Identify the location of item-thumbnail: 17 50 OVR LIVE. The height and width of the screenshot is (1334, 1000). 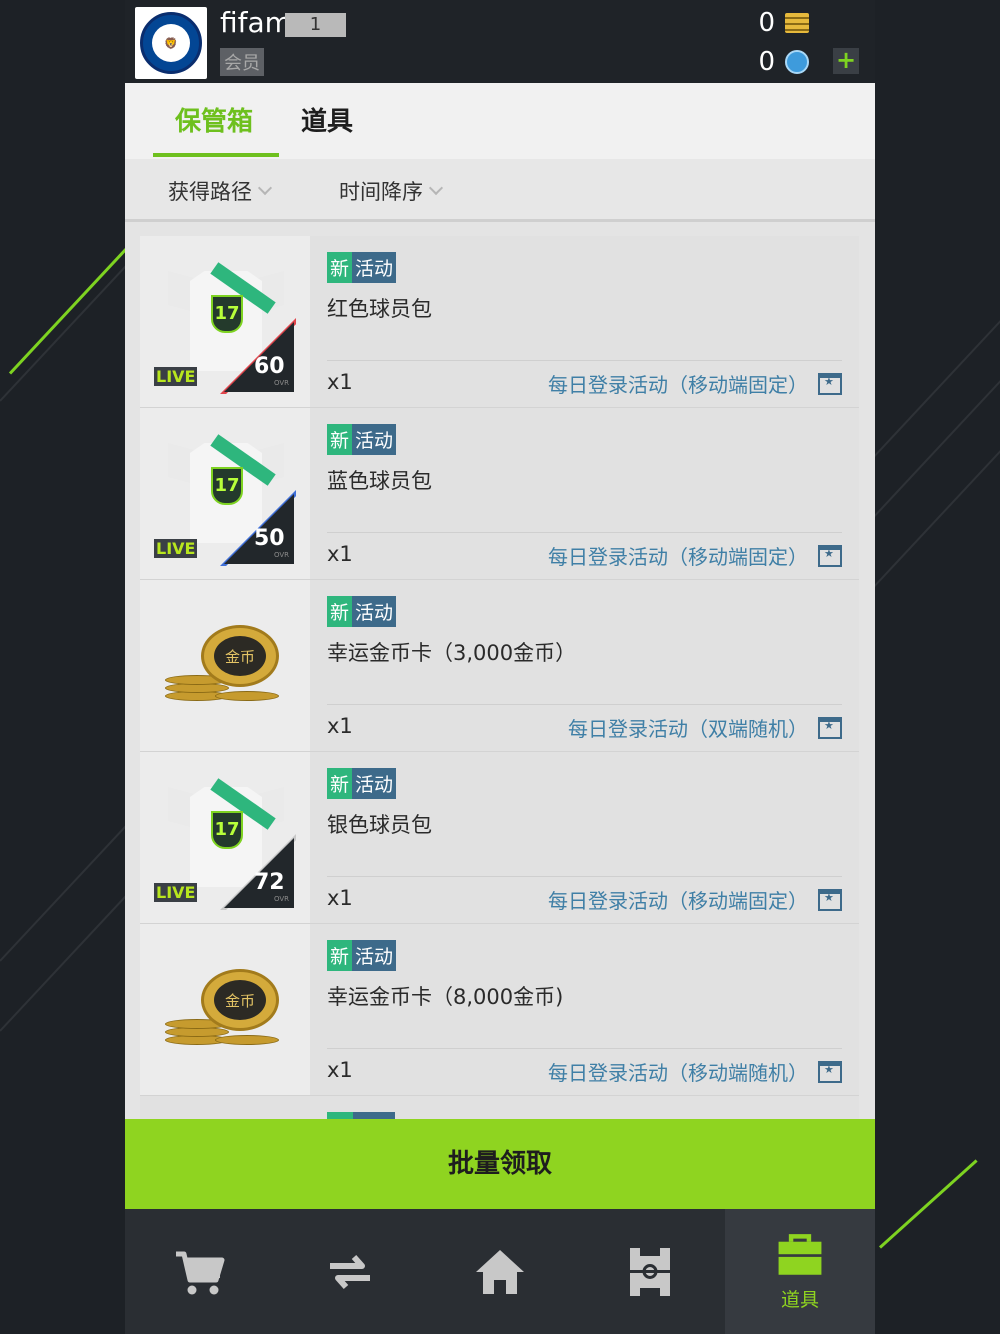
(225, 493).